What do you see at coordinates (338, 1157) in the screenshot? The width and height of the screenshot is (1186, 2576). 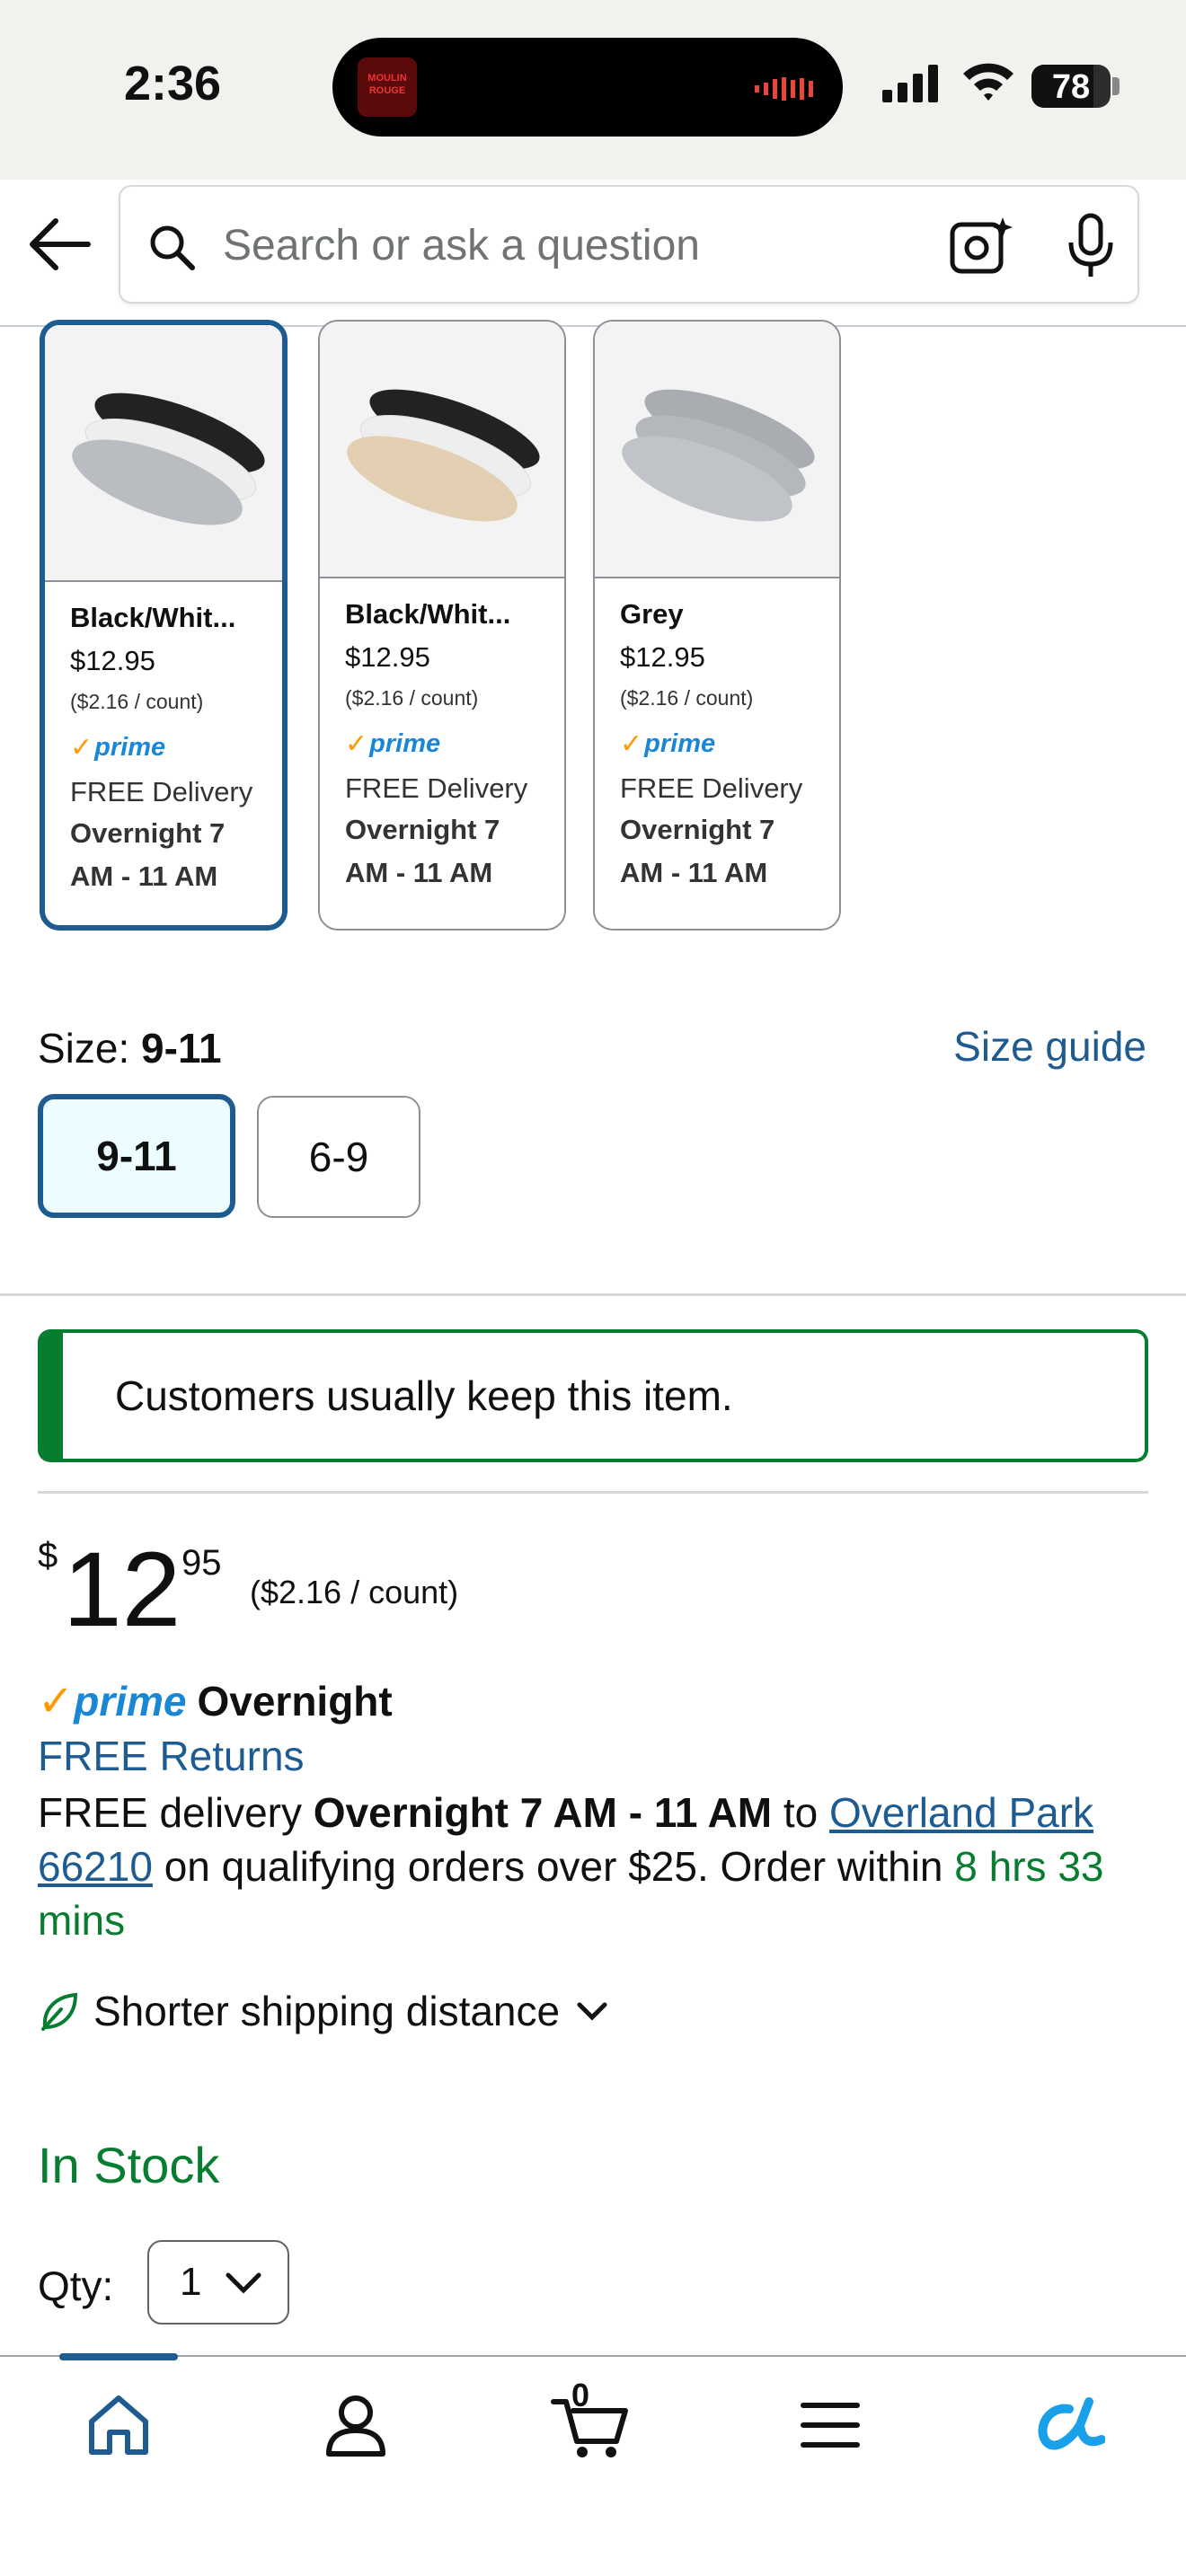 I see `size-option-6-9: 6-9` at bounding box center [338, 1157].